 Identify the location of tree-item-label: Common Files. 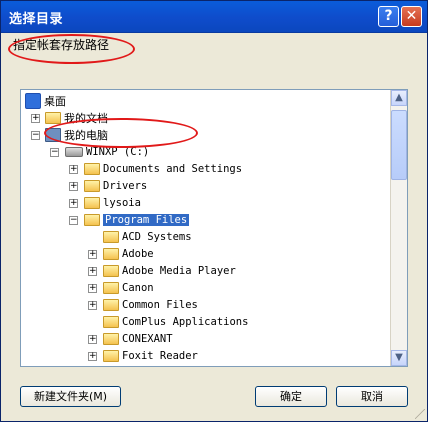
(160, 304).